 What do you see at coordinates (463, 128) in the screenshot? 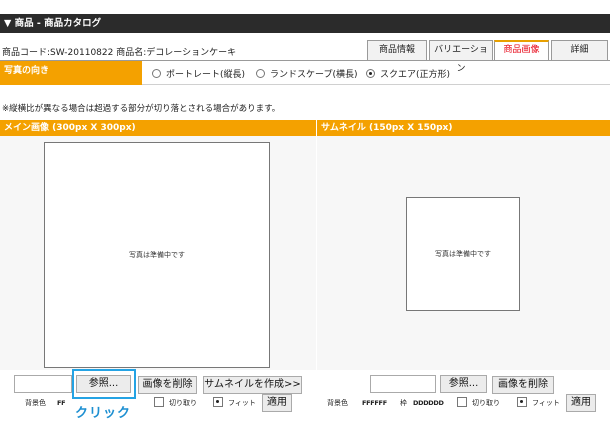
I see `thumbnail-header: サムネイル (150px X 150px)` at bounding box center [463, 128].